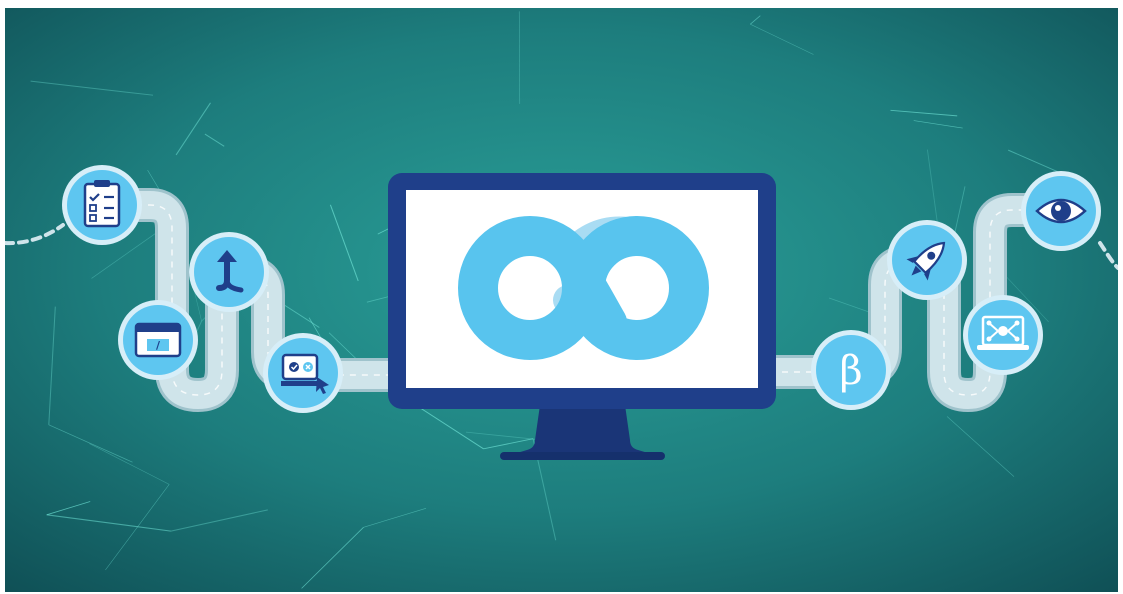 The image size is (1123, 594). Describe the element at coordinates (102, 205) in the screenshot. I see `checklist-icon` at that location.